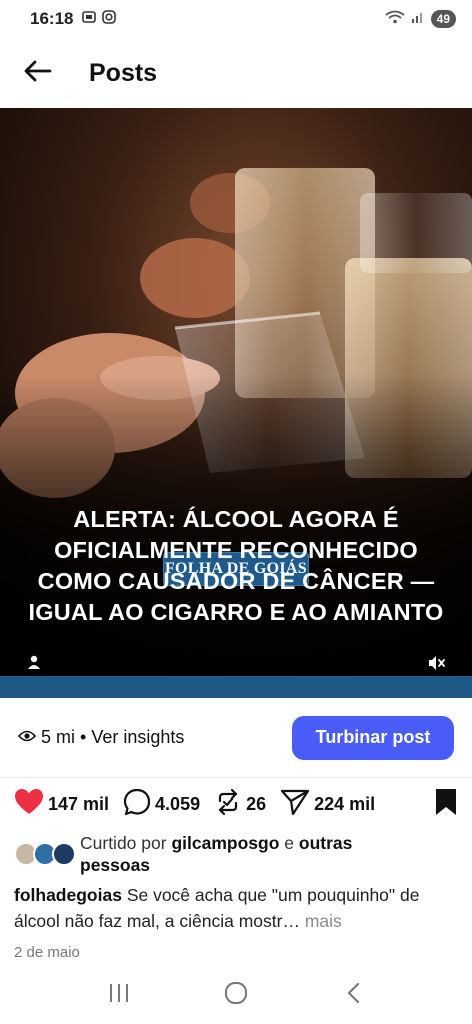  What do you see at coordinates (137, 737) in the screenshot?
I see `view-insights-link: Ver insights` at bounding box center [137, 737].